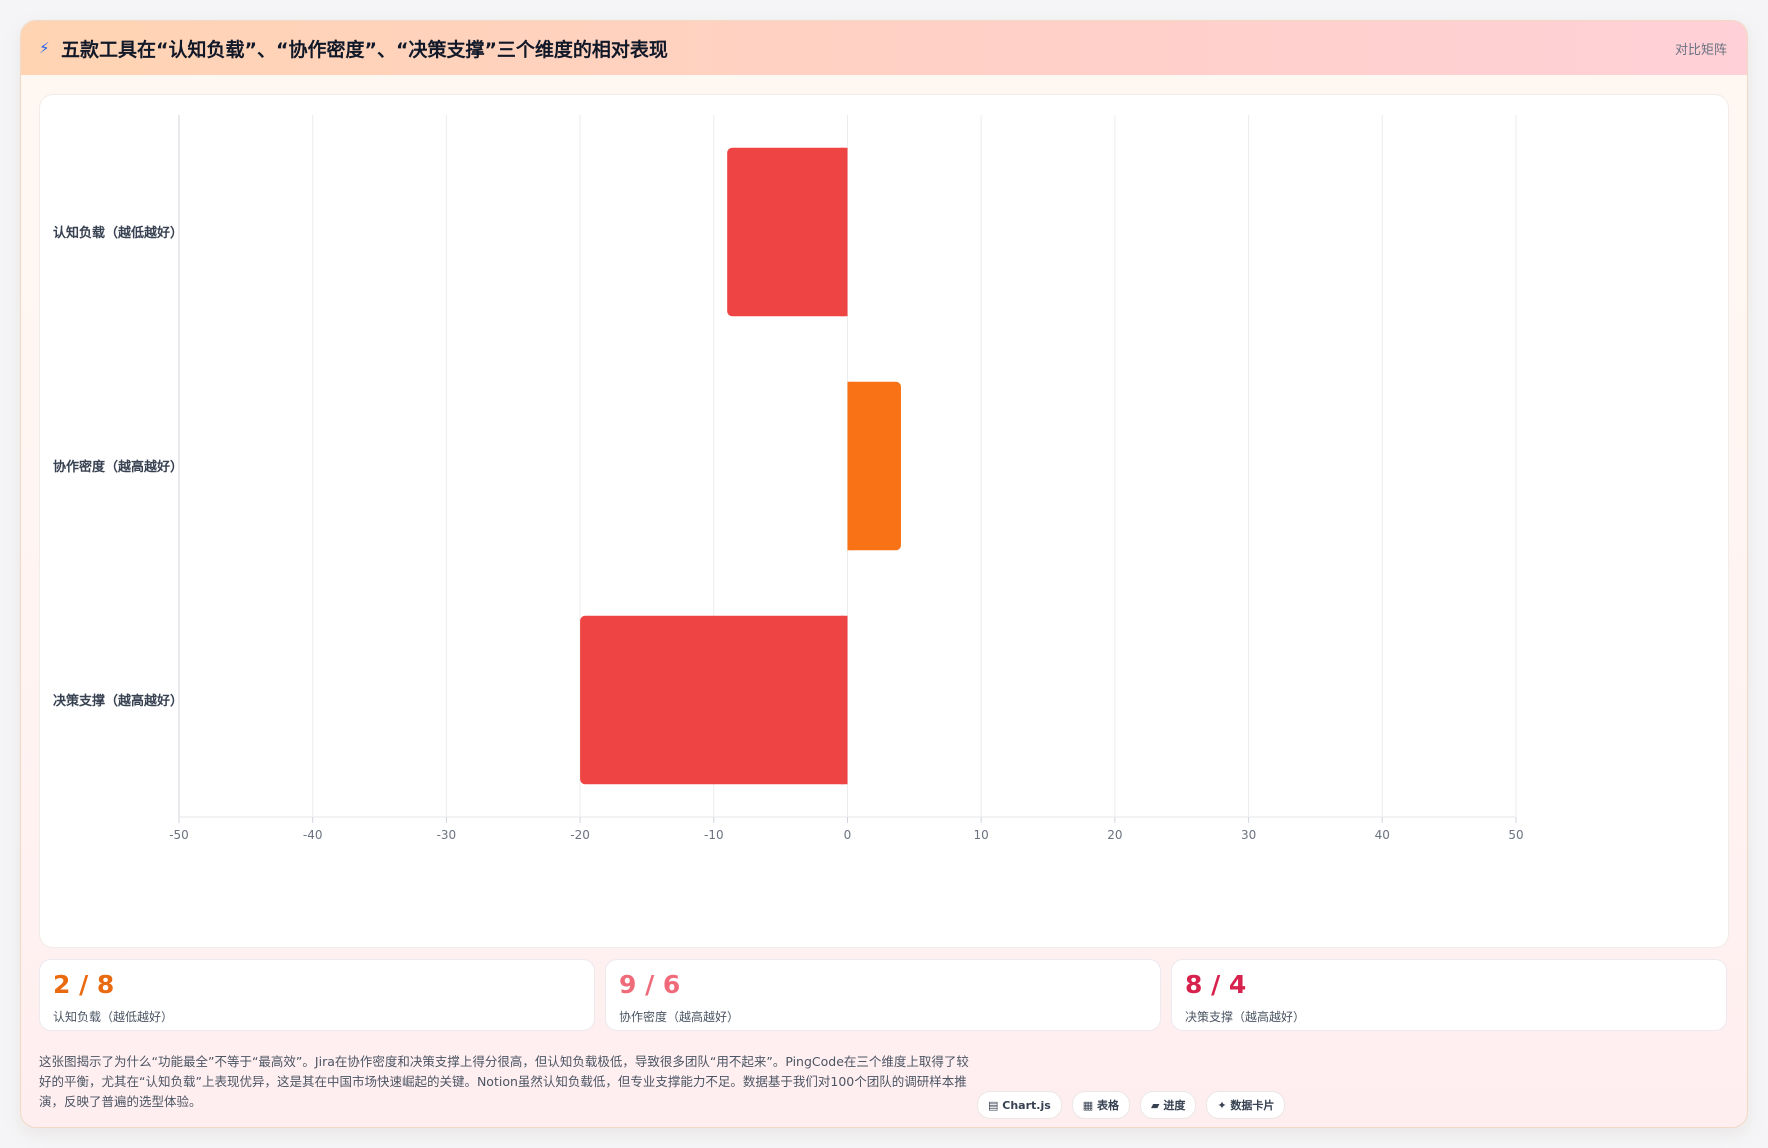 The height and width of the screenshot is (1148, 1768). Describe the element at coordinates (1248, 835) in the screenshot. I see `x-tick-label: 30` at that location.